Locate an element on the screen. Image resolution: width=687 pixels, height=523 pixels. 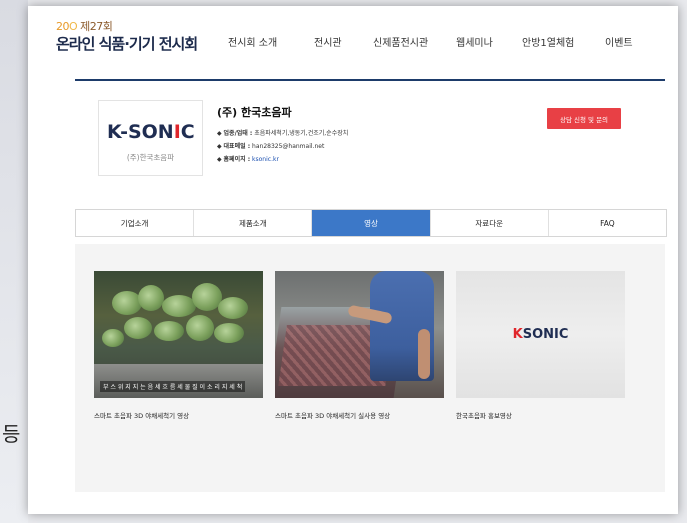
info-row-homepage: ◆ 홈페이지 : ksonic.kr is located at coordinates (248, 159).